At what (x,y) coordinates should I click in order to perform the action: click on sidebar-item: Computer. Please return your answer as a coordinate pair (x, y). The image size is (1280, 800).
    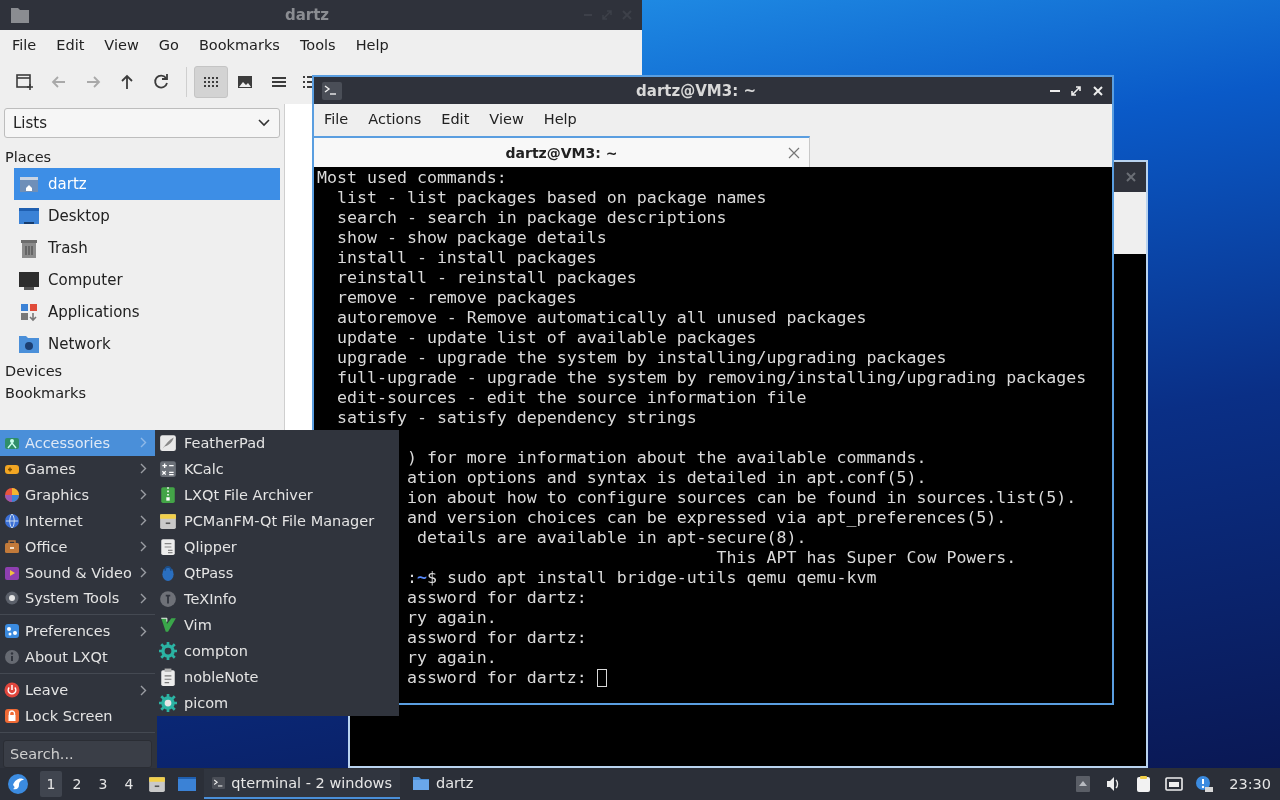
    Looking at the image, I should click on (147, 280).